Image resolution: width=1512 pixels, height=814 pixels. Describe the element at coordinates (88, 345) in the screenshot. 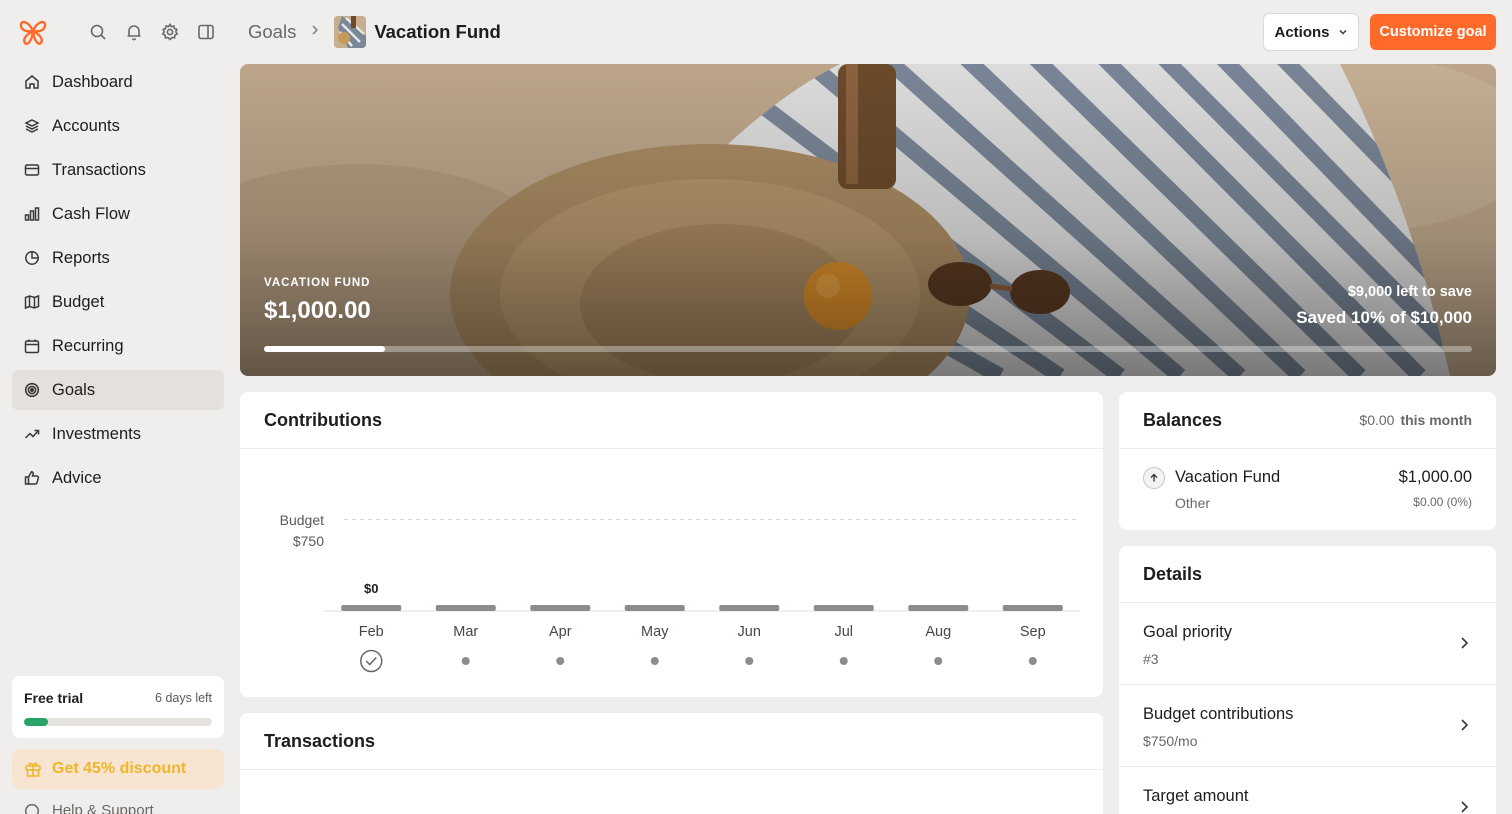

I see `sidebar-item-label: Recurring` at that location.